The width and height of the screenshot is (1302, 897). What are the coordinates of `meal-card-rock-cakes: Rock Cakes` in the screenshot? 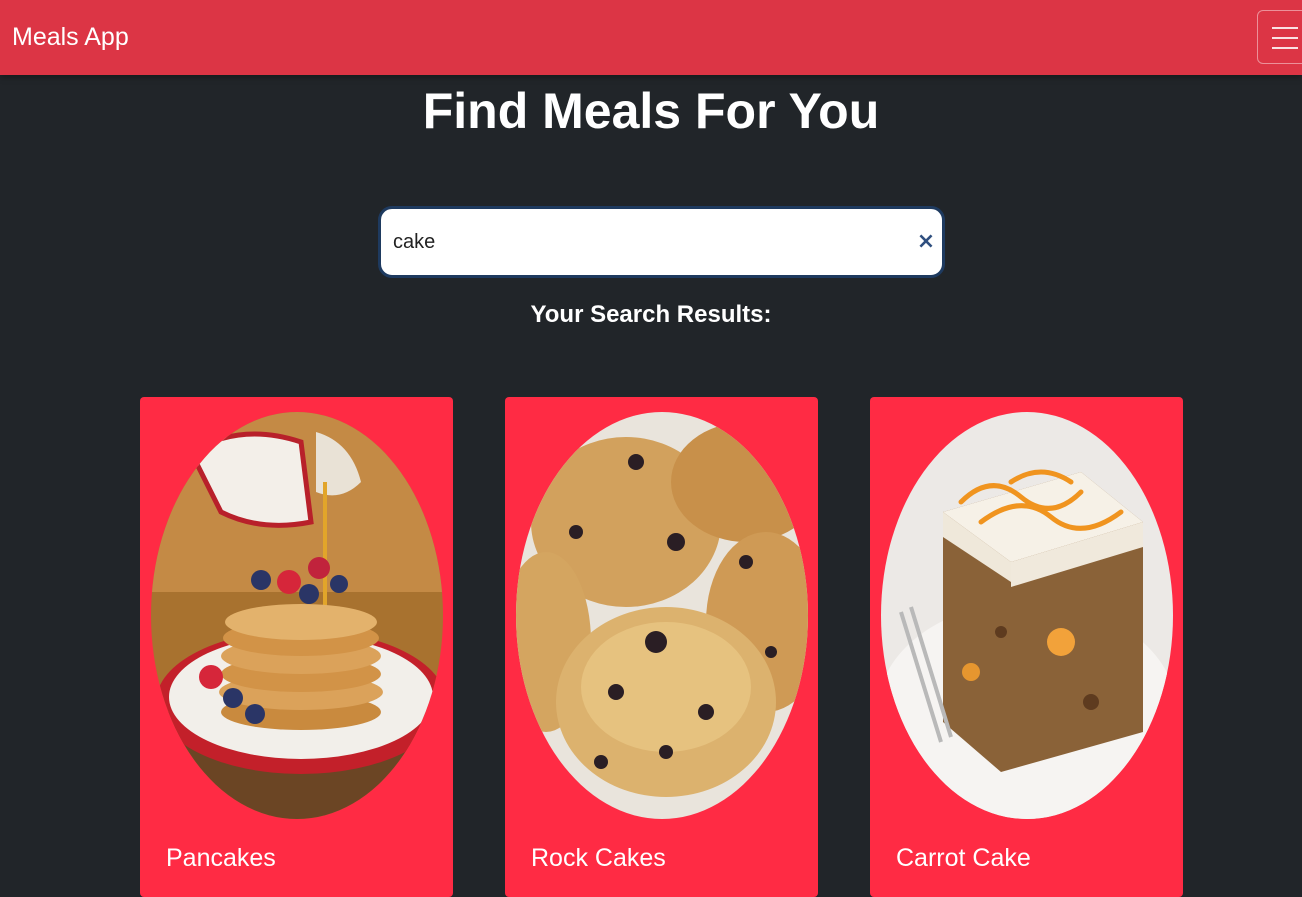 It's located at (661, 647).